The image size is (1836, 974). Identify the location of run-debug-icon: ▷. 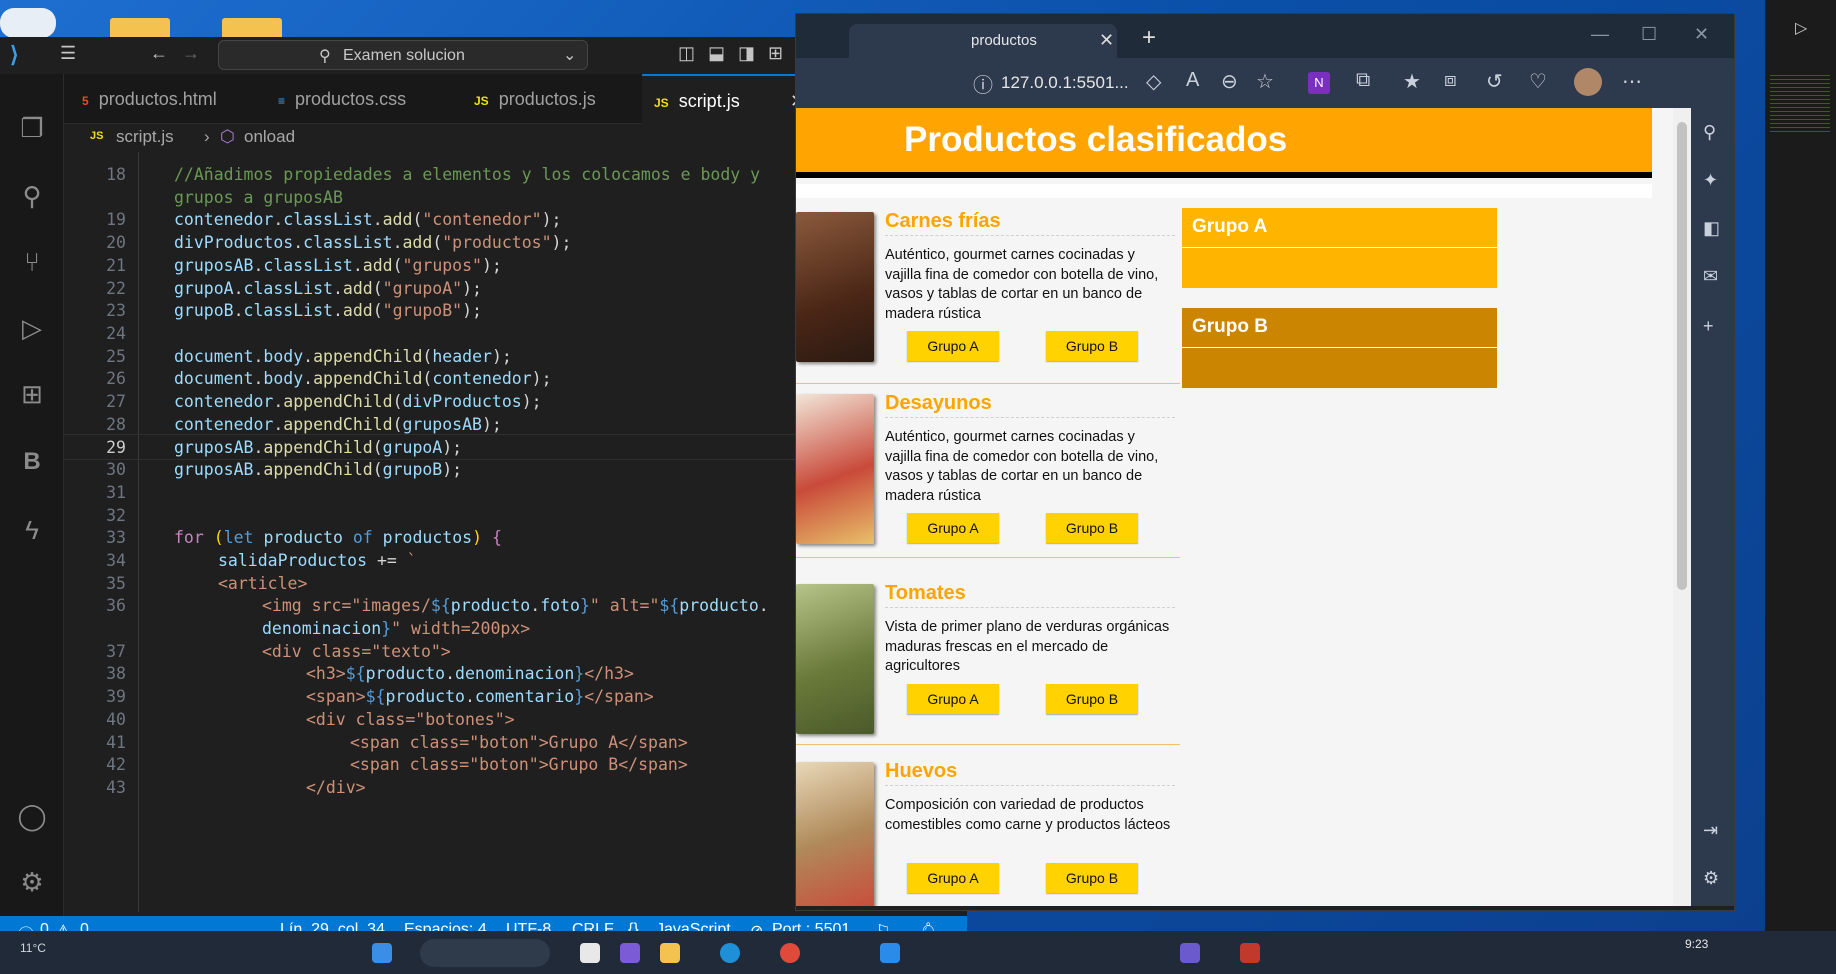
(32, 328).